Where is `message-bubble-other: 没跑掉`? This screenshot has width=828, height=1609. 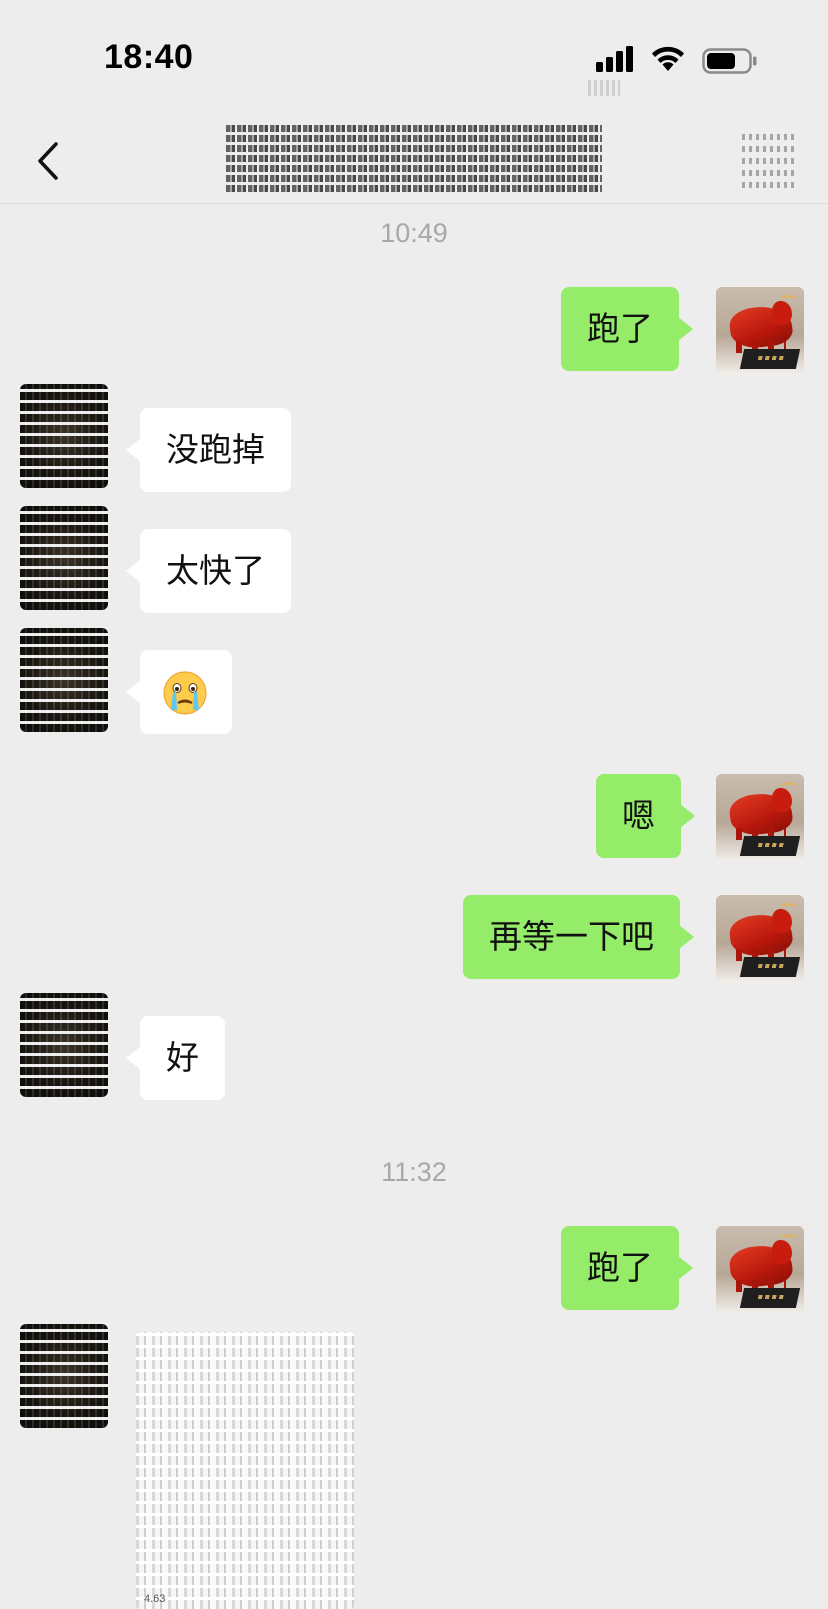
message-bubble-other: 没跑掉 is located at coordinates (208, 450).